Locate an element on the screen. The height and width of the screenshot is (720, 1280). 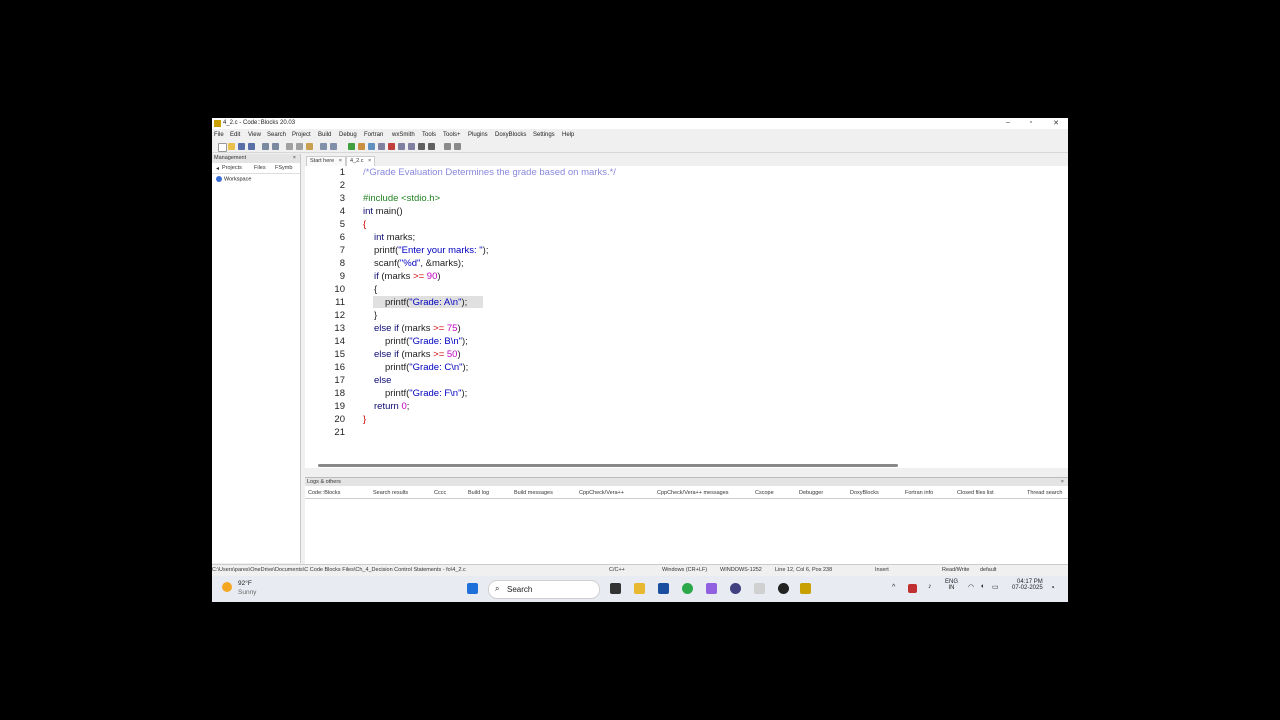
menu-settings: Settings is located at coordinates (544, 135).